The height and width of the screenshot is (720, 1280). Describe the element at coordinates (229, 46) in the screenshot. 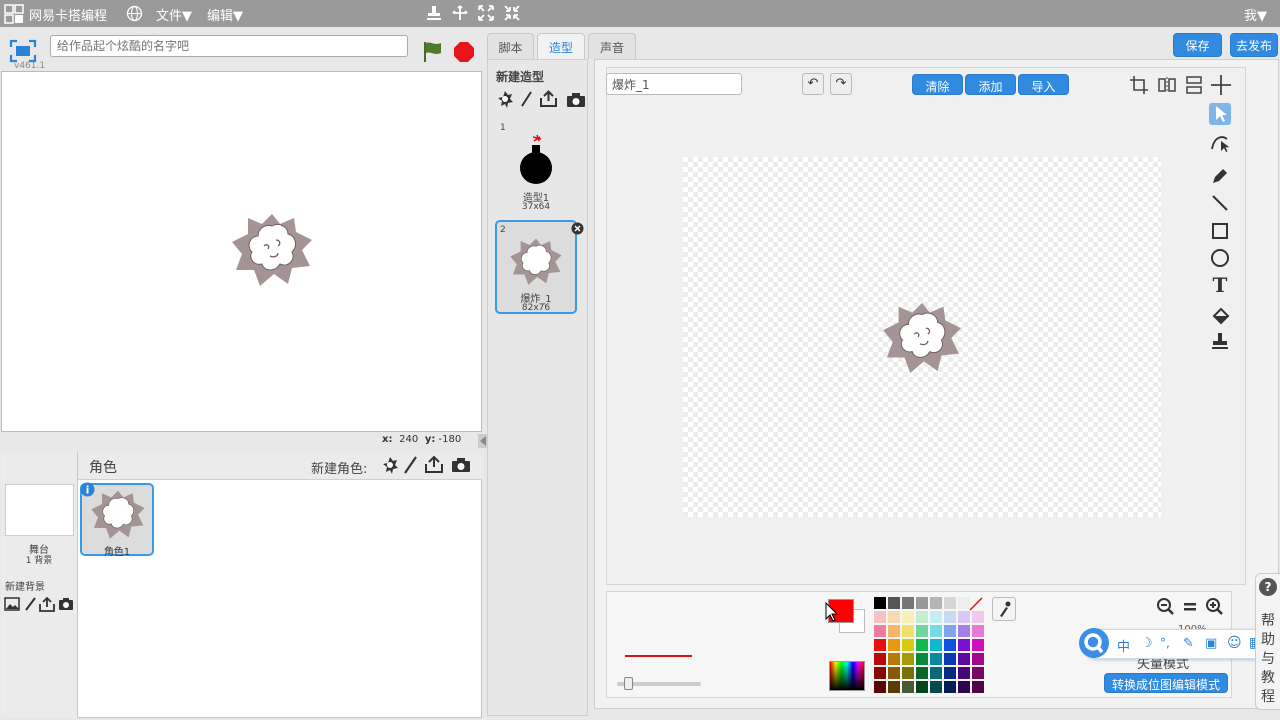

I see `project-title-input` at that location.